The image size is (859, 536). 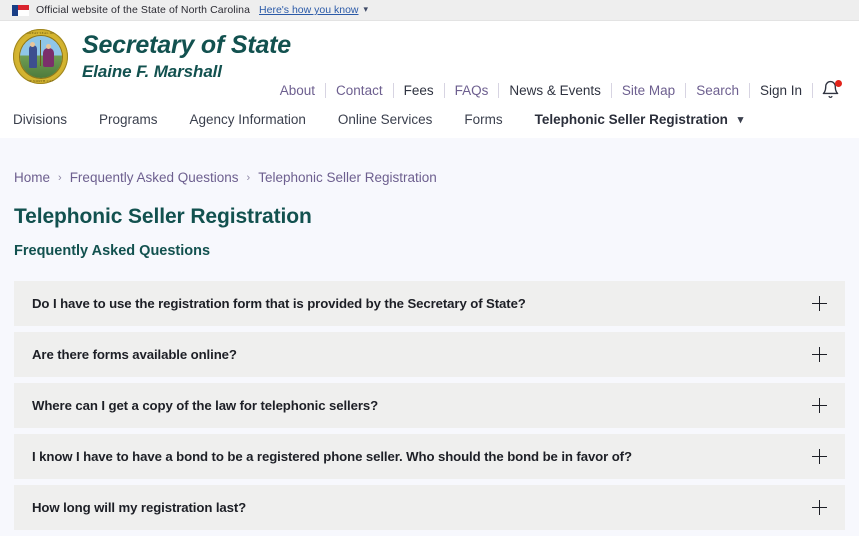 What do you see at coordinates (32, 177) in the screenshot?
I see `breadcrumb-item-home: Home` at bounding box center [32, 177].